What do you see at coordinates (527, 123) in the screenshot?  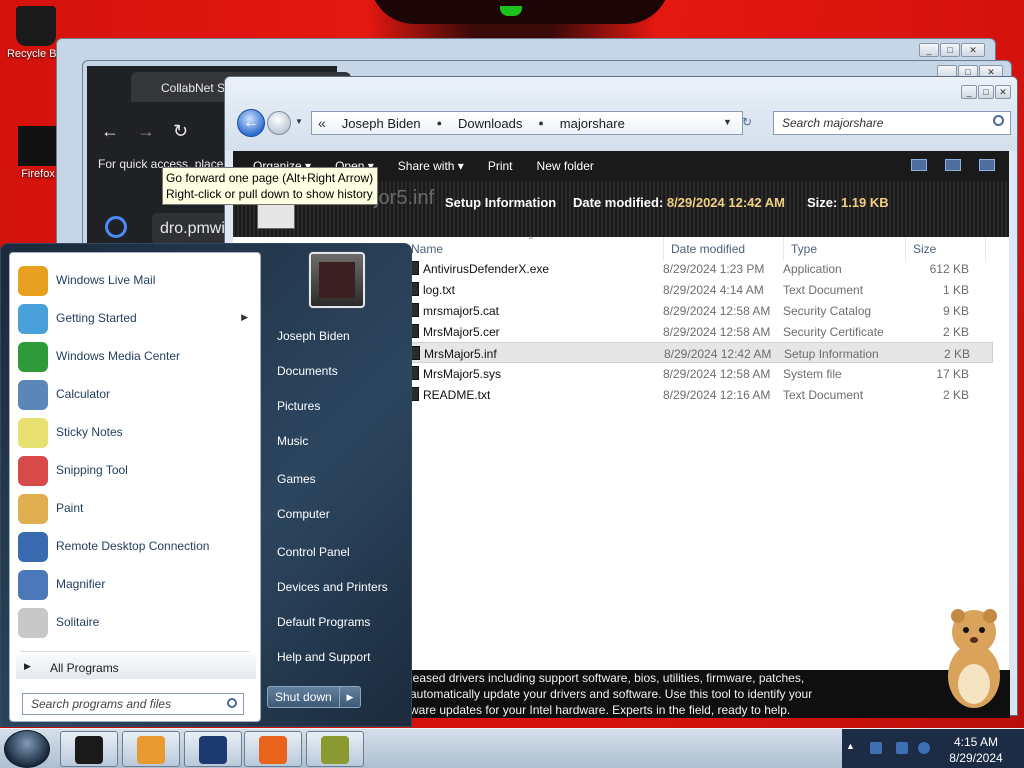 I see `address-bar: « Joseph Biden ● Downloads ● majorshare` at bounding box center [527, 123].